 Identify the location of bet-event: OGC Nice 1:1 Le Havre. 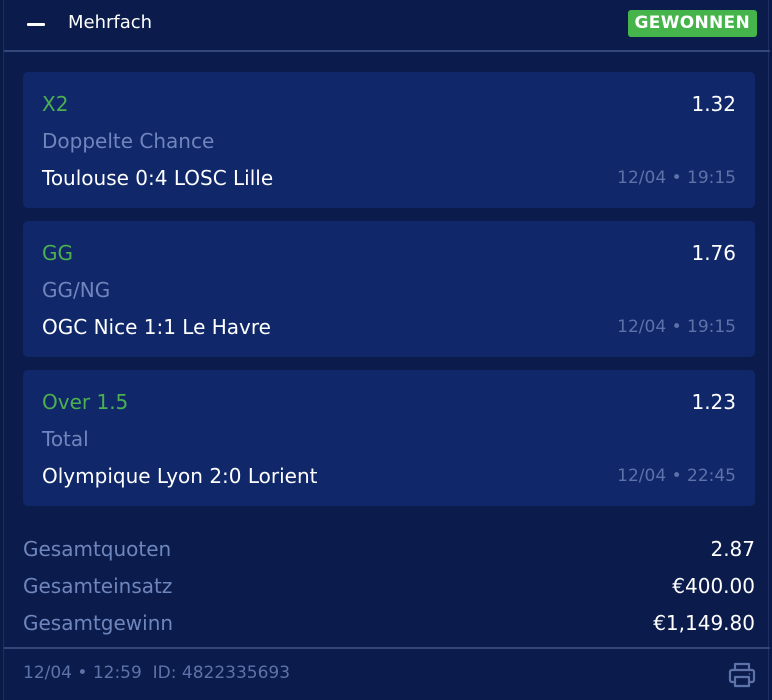
(156, 327).